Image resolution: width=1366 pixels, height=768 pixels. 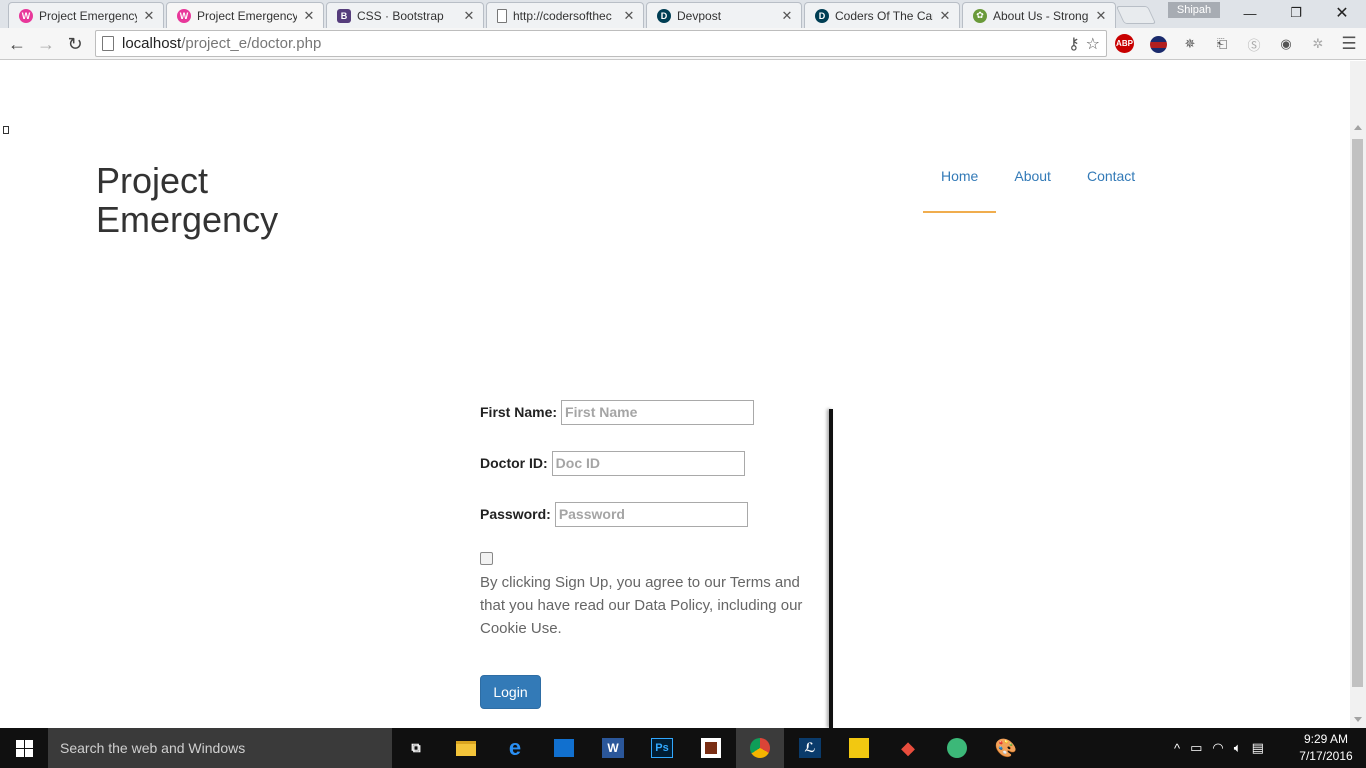 I want to click on tab-title: Devpost, so click(x=699, y=15).